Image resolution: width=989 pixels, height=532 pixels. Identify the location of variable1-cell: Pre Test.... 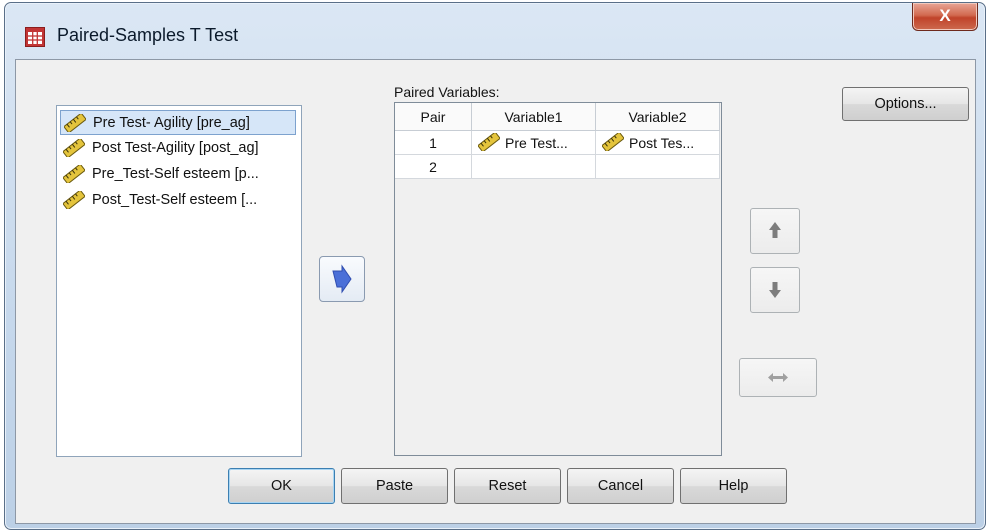
(534, 143).